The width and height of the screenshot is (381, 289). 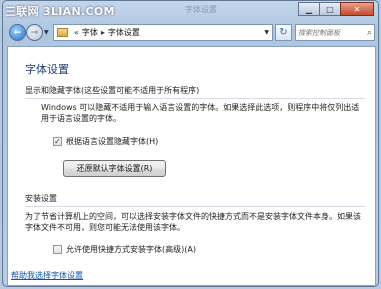 I want to click on close-icon: ✕, so click(x=357, y=9).